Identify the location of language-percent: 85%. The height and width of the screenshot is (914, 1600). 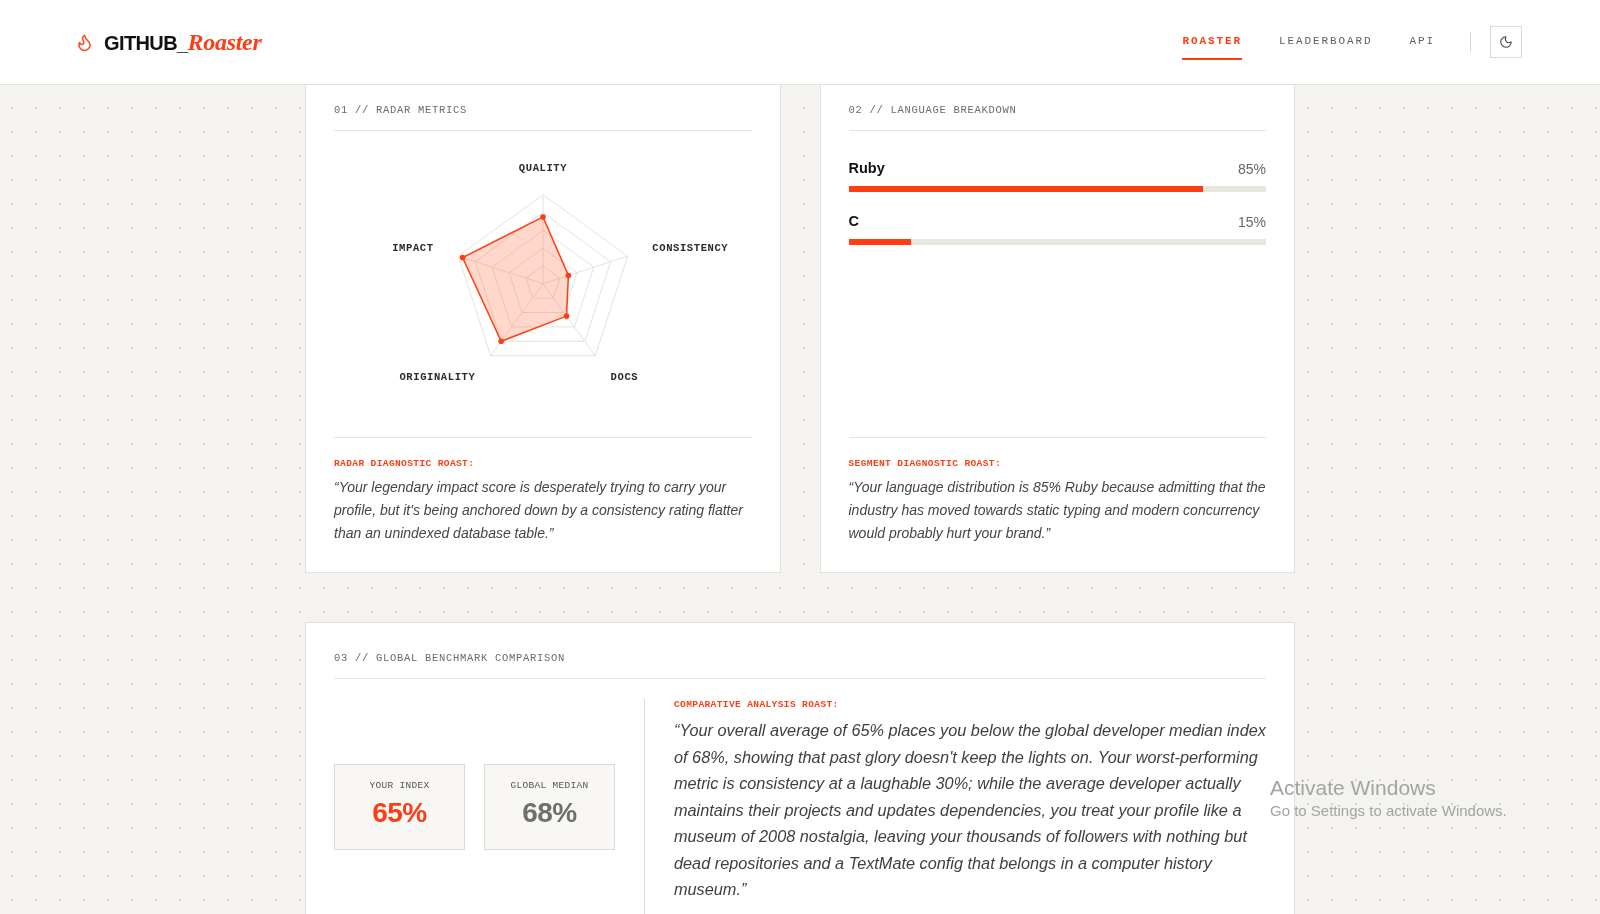
(1251, 169).